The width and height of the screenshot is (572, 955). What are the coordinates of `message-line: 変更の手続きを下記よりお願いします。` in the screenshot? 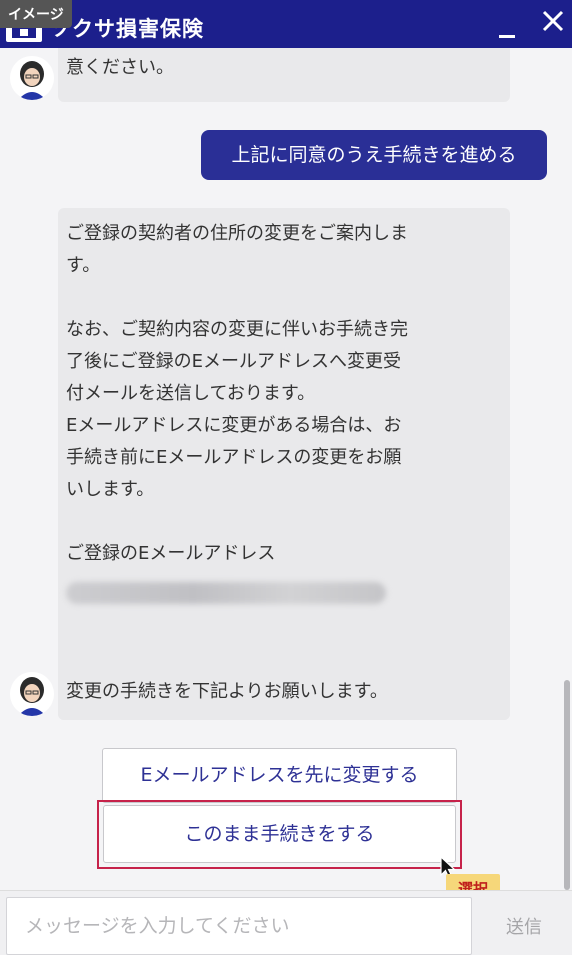 It's located at (227, 691).